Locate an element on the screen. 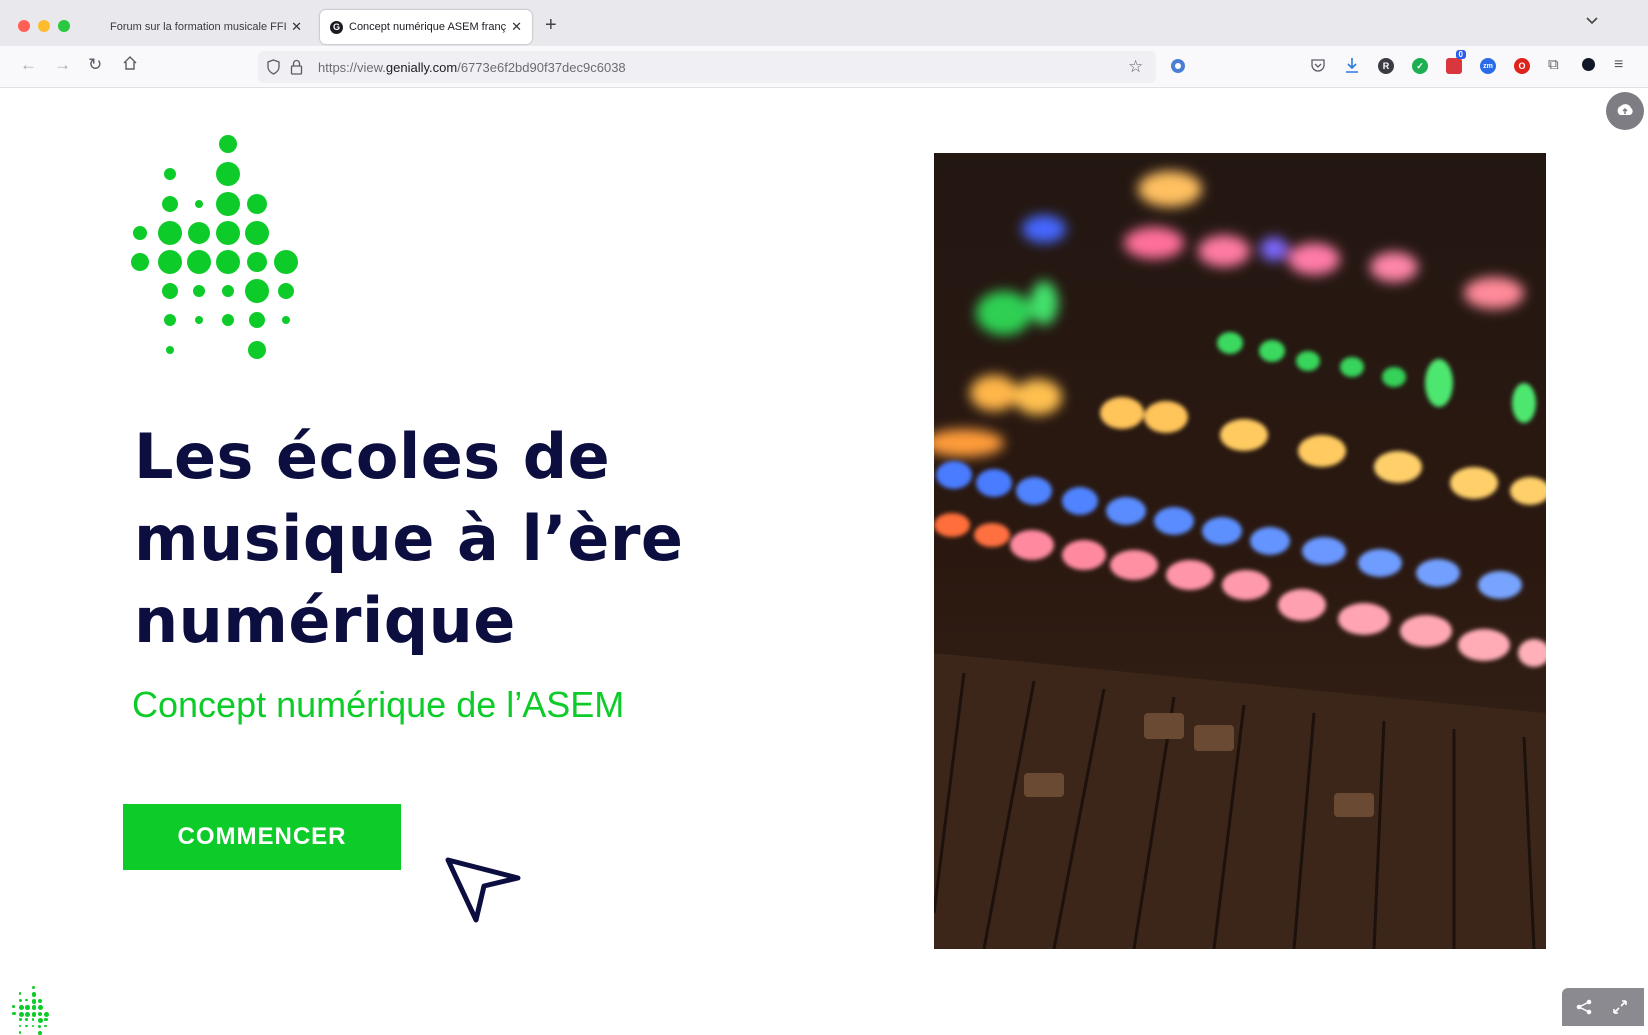 The width and height of the screenshot is (1648, 1035). cloud-sync-icon is located at coordinates (1625, 109).